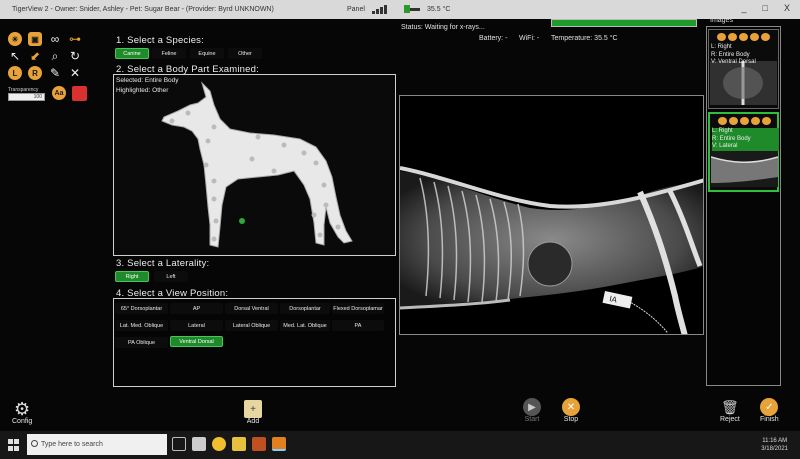  I want to click on panel-slider, so click(412, 9).